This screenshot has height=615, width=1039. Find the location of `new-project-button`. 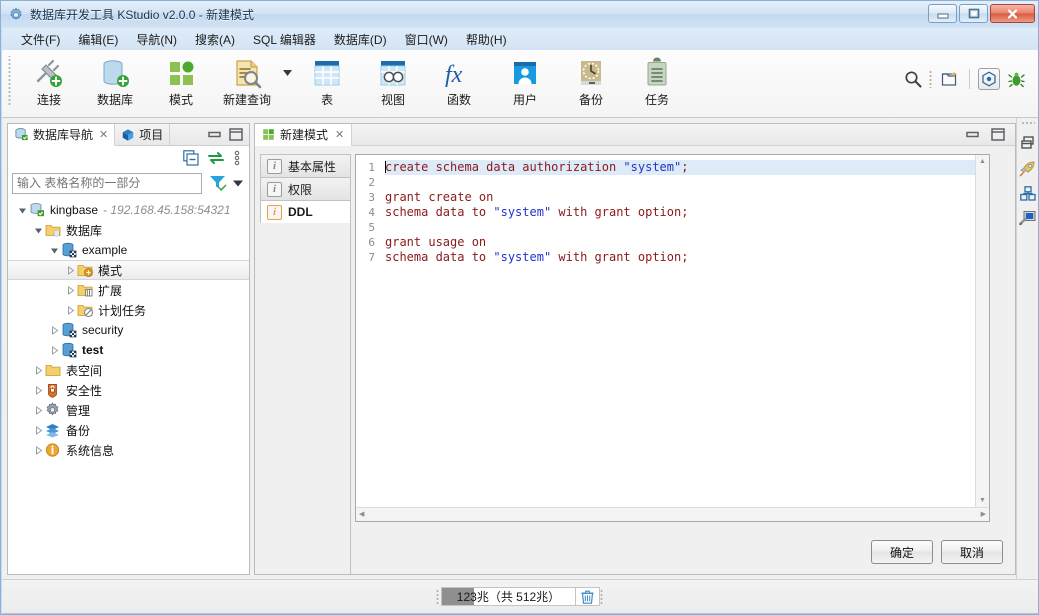

new-project-button is located at coordinates (950, 79).